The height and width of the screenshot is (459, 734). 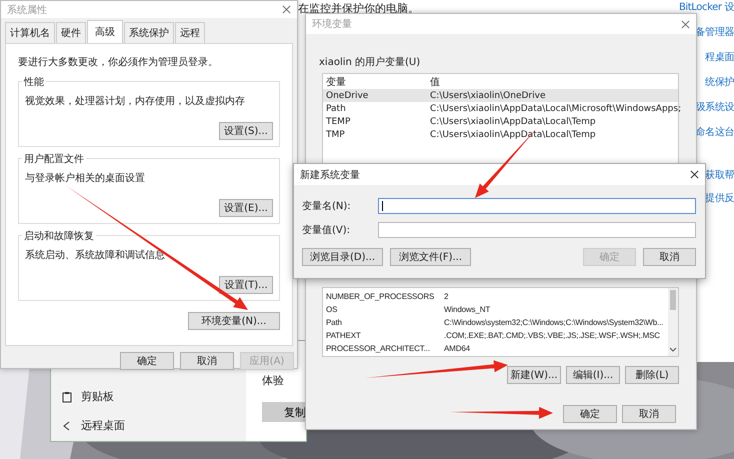 I want to click on table-row: OS Windows_NT, so click(x=495, y=309).